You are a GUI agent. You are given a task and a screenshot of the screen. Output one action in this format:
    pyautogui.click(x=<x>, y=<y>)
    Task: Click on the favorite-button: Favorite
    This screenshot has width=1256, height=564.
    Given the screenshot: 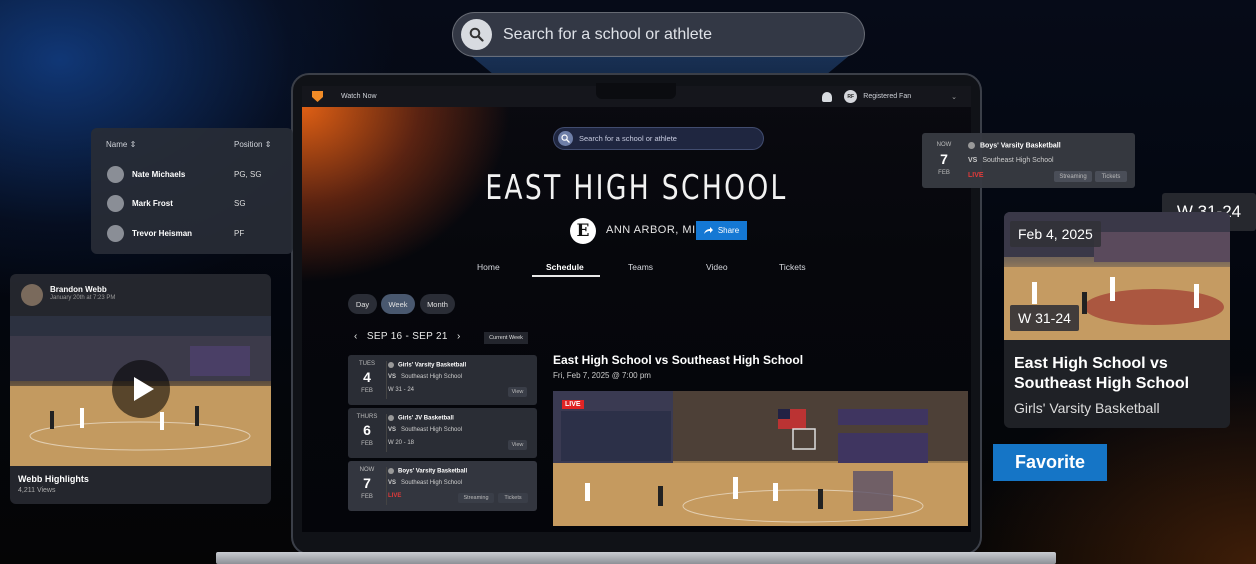 What is the action you would take?
    pyautogui.click(x=1050, y=462)
    